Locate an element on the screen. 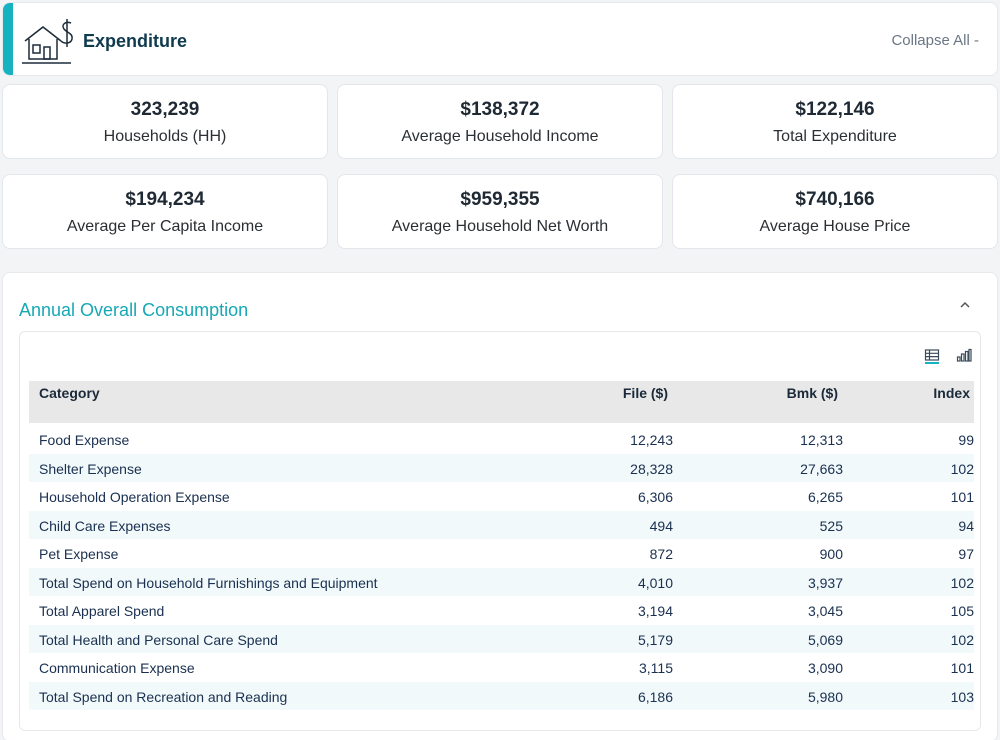 This screenshot has width=1000, height=740. stat-label: Average House Price is located at coordinates (835, 226).